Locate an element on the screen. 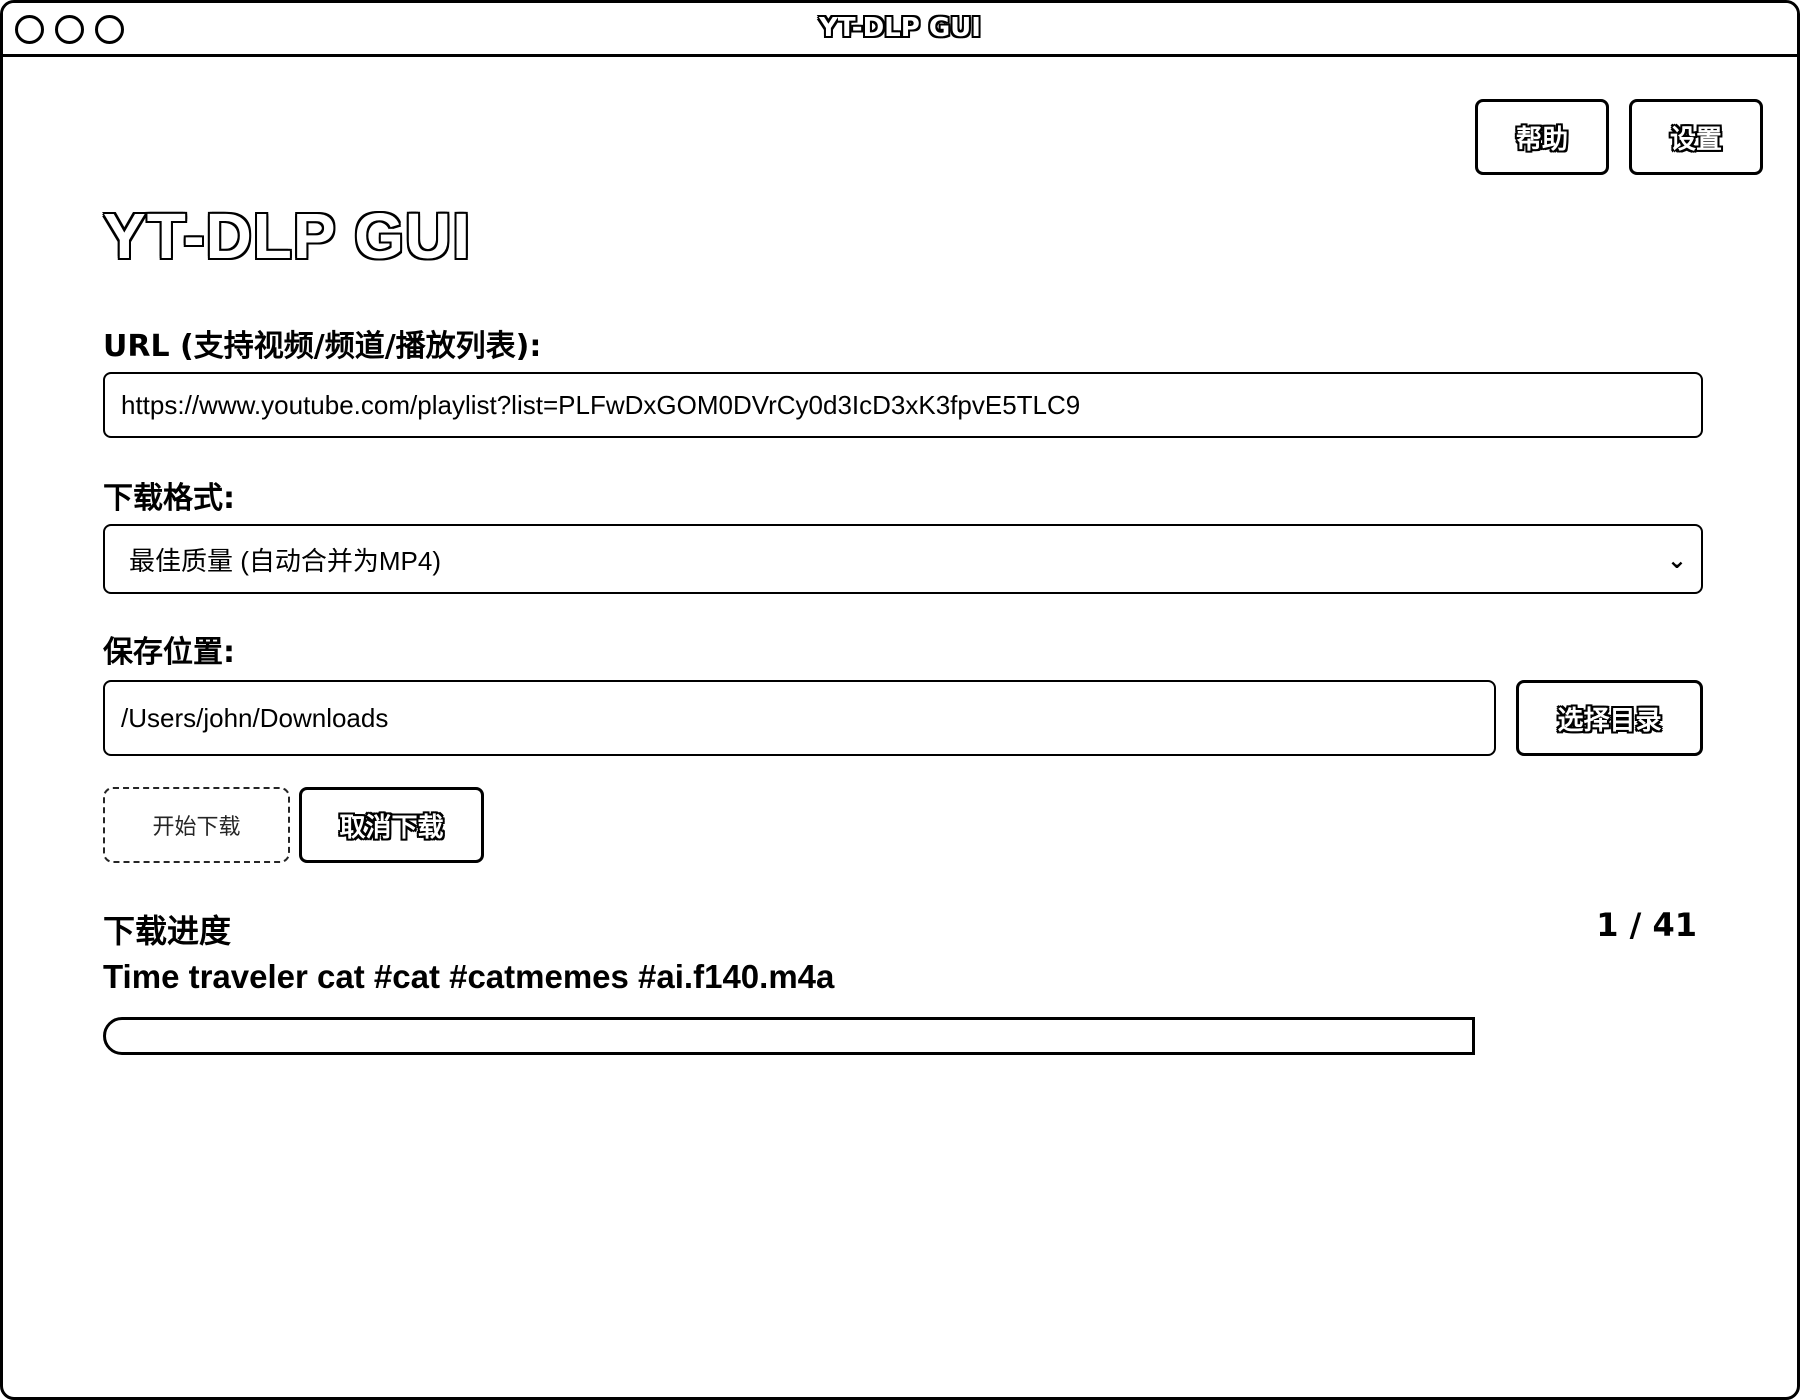  settings-button: 设置 is located at coordinates (1696, 137).